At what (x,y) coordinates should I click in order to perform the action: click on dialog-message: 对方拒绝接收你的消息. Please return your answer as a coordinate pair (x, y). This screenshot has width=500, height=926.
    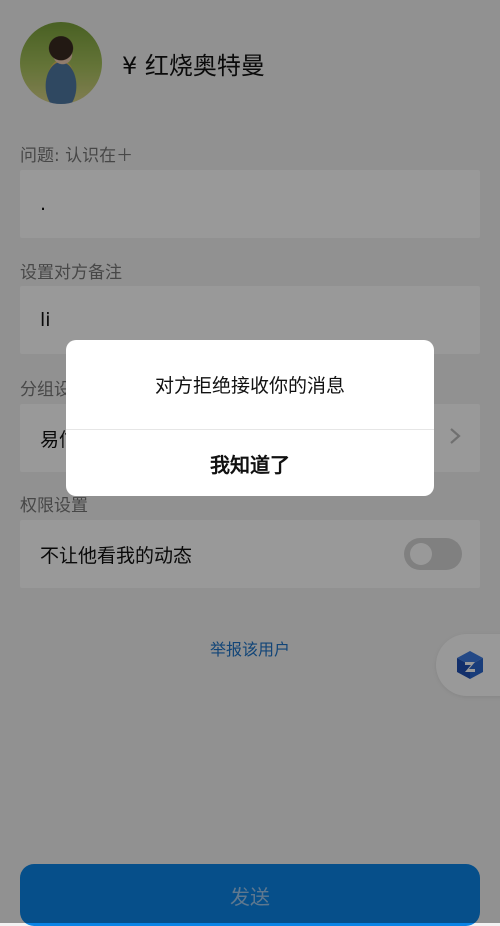
    Looking at the image, I should click on (249, 386).